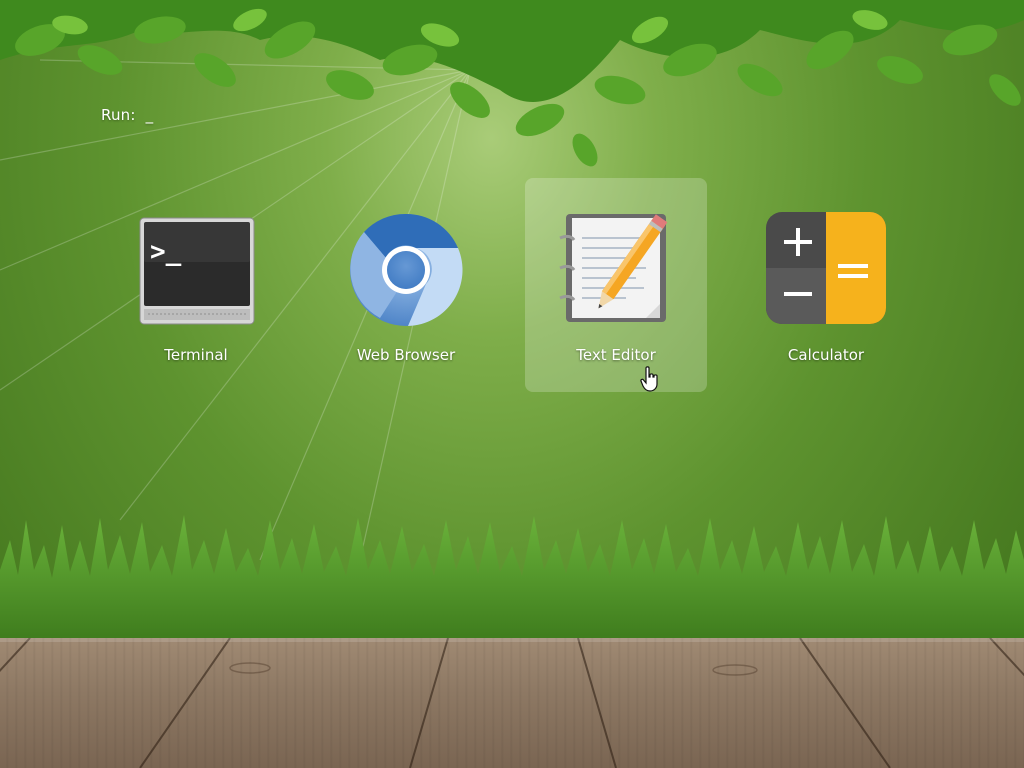 The height and width of the screenshot is (768, 1024). I want to click on terminal-icon: >_, so click(196, 268).